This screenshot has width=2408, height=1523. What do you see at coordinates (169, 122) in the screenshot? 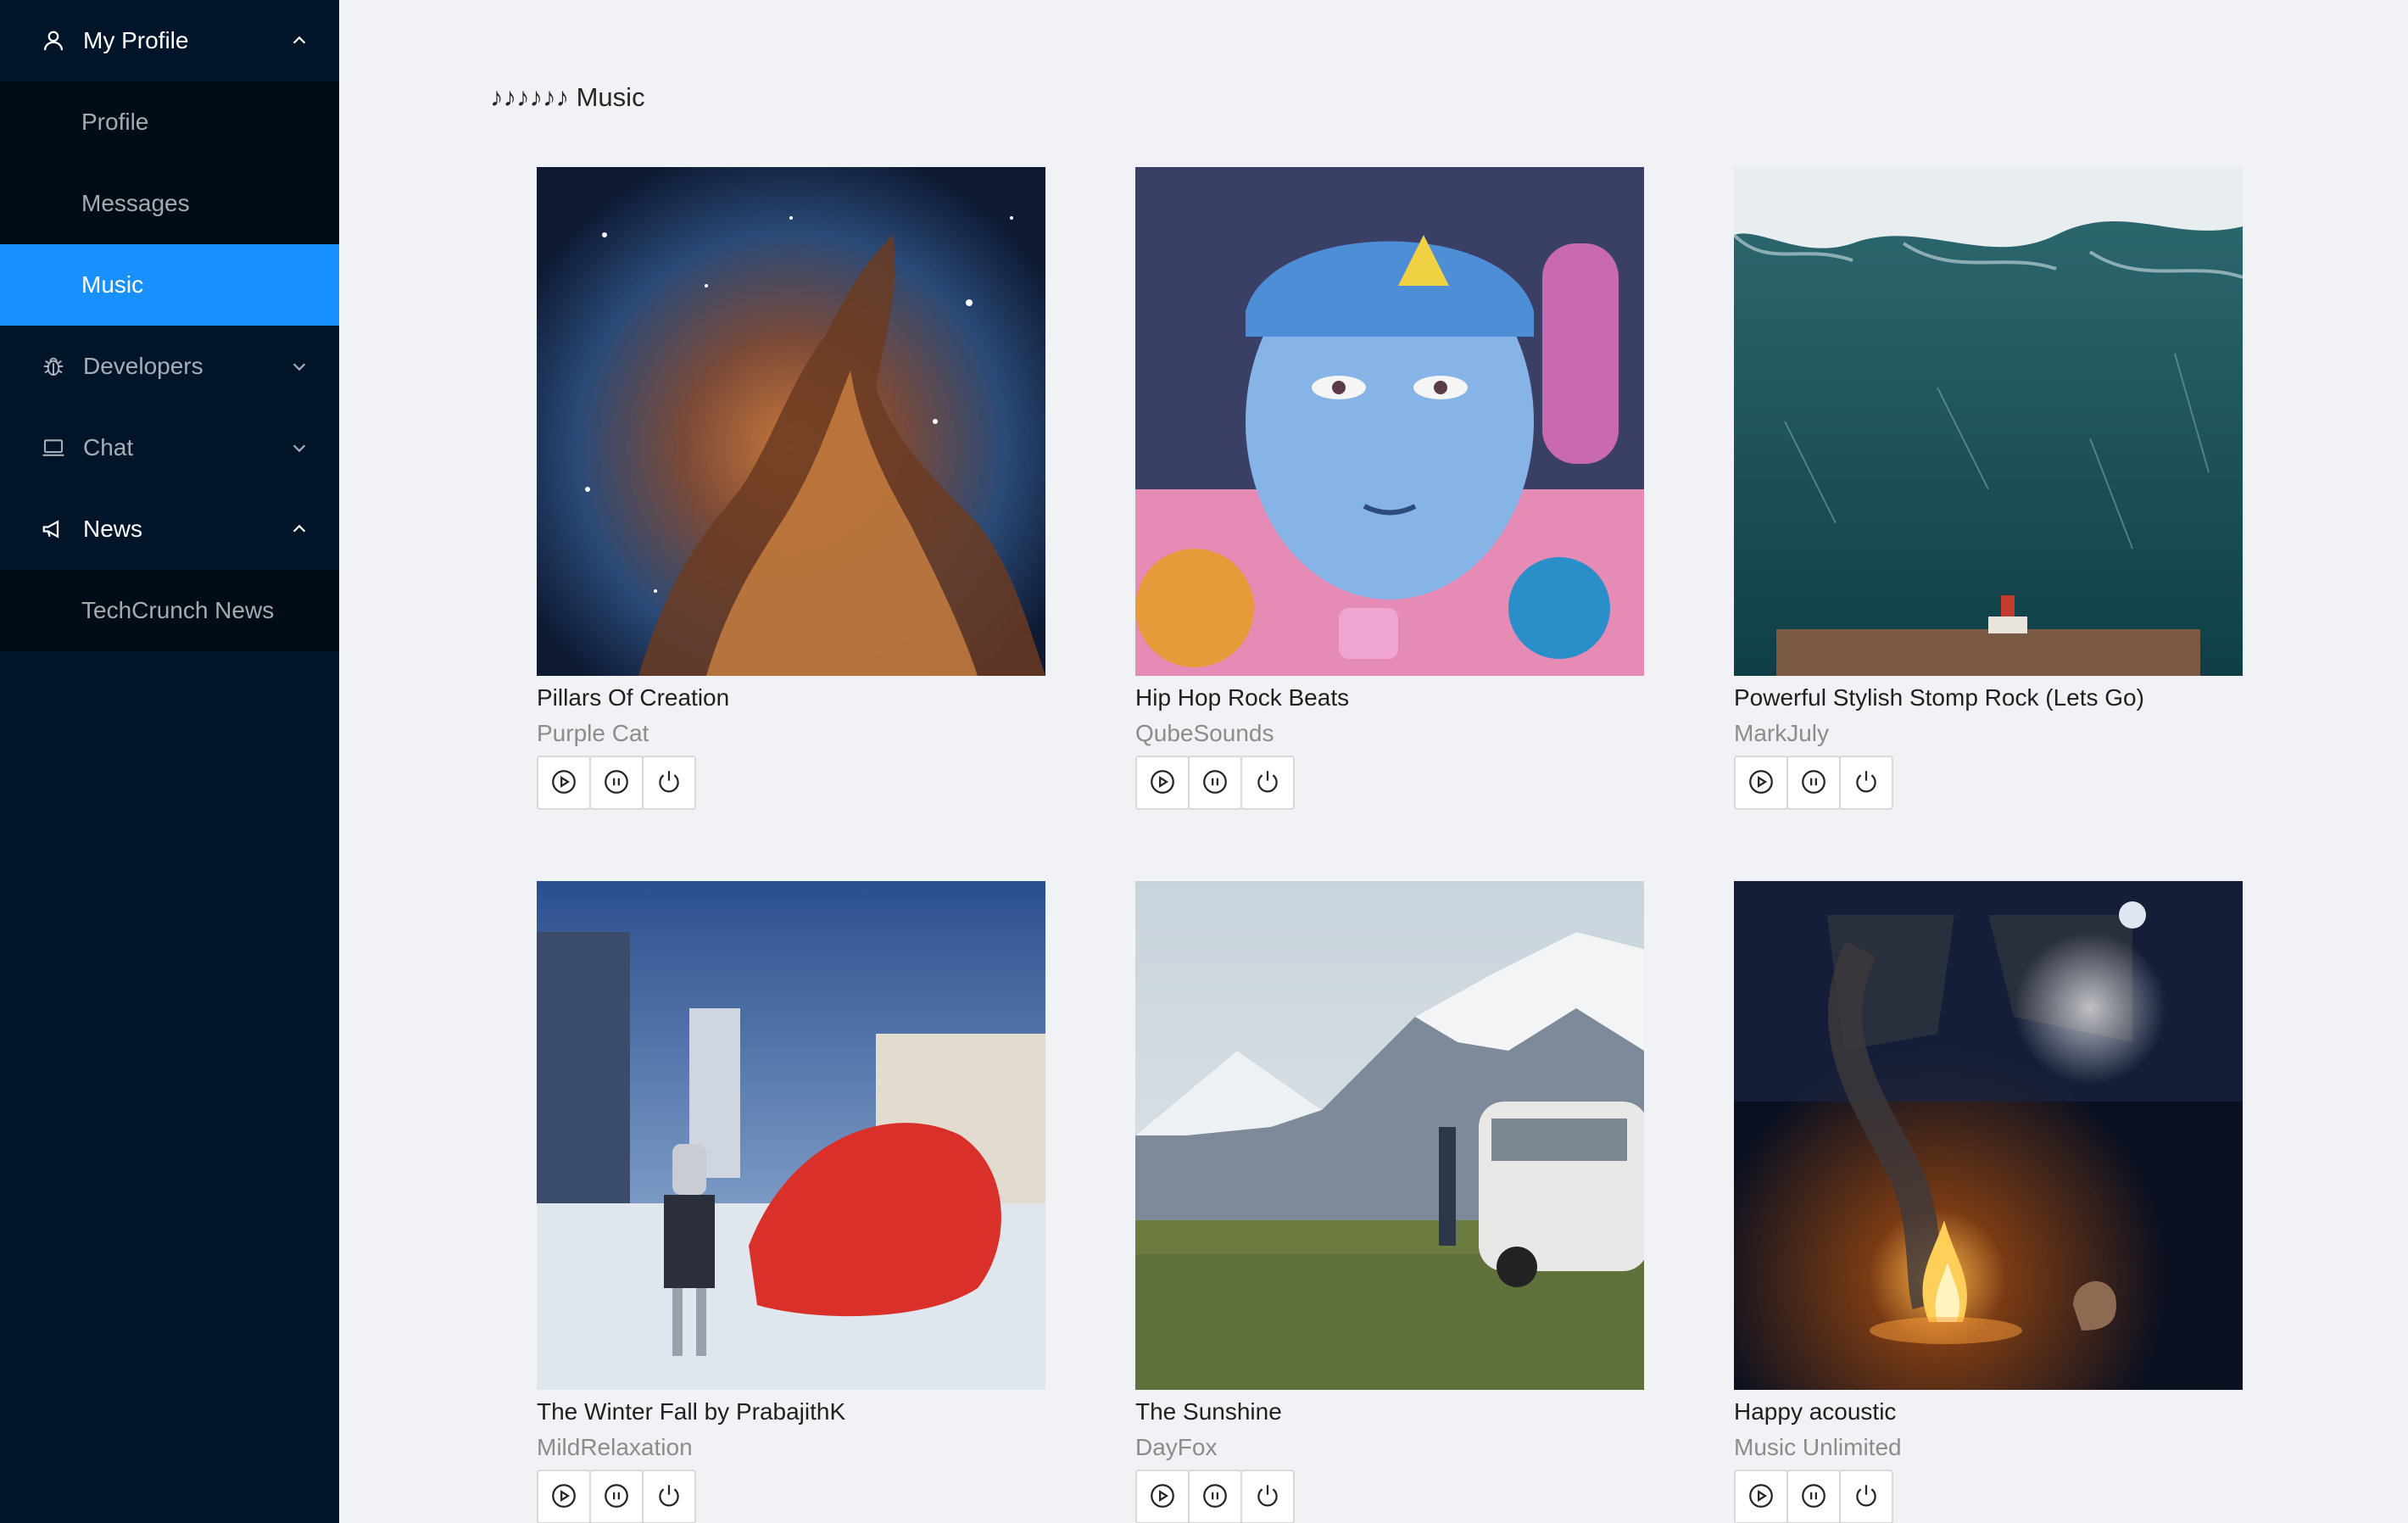
I see `sidebar-item-profile: Profile` at bounding box center [169, 122].